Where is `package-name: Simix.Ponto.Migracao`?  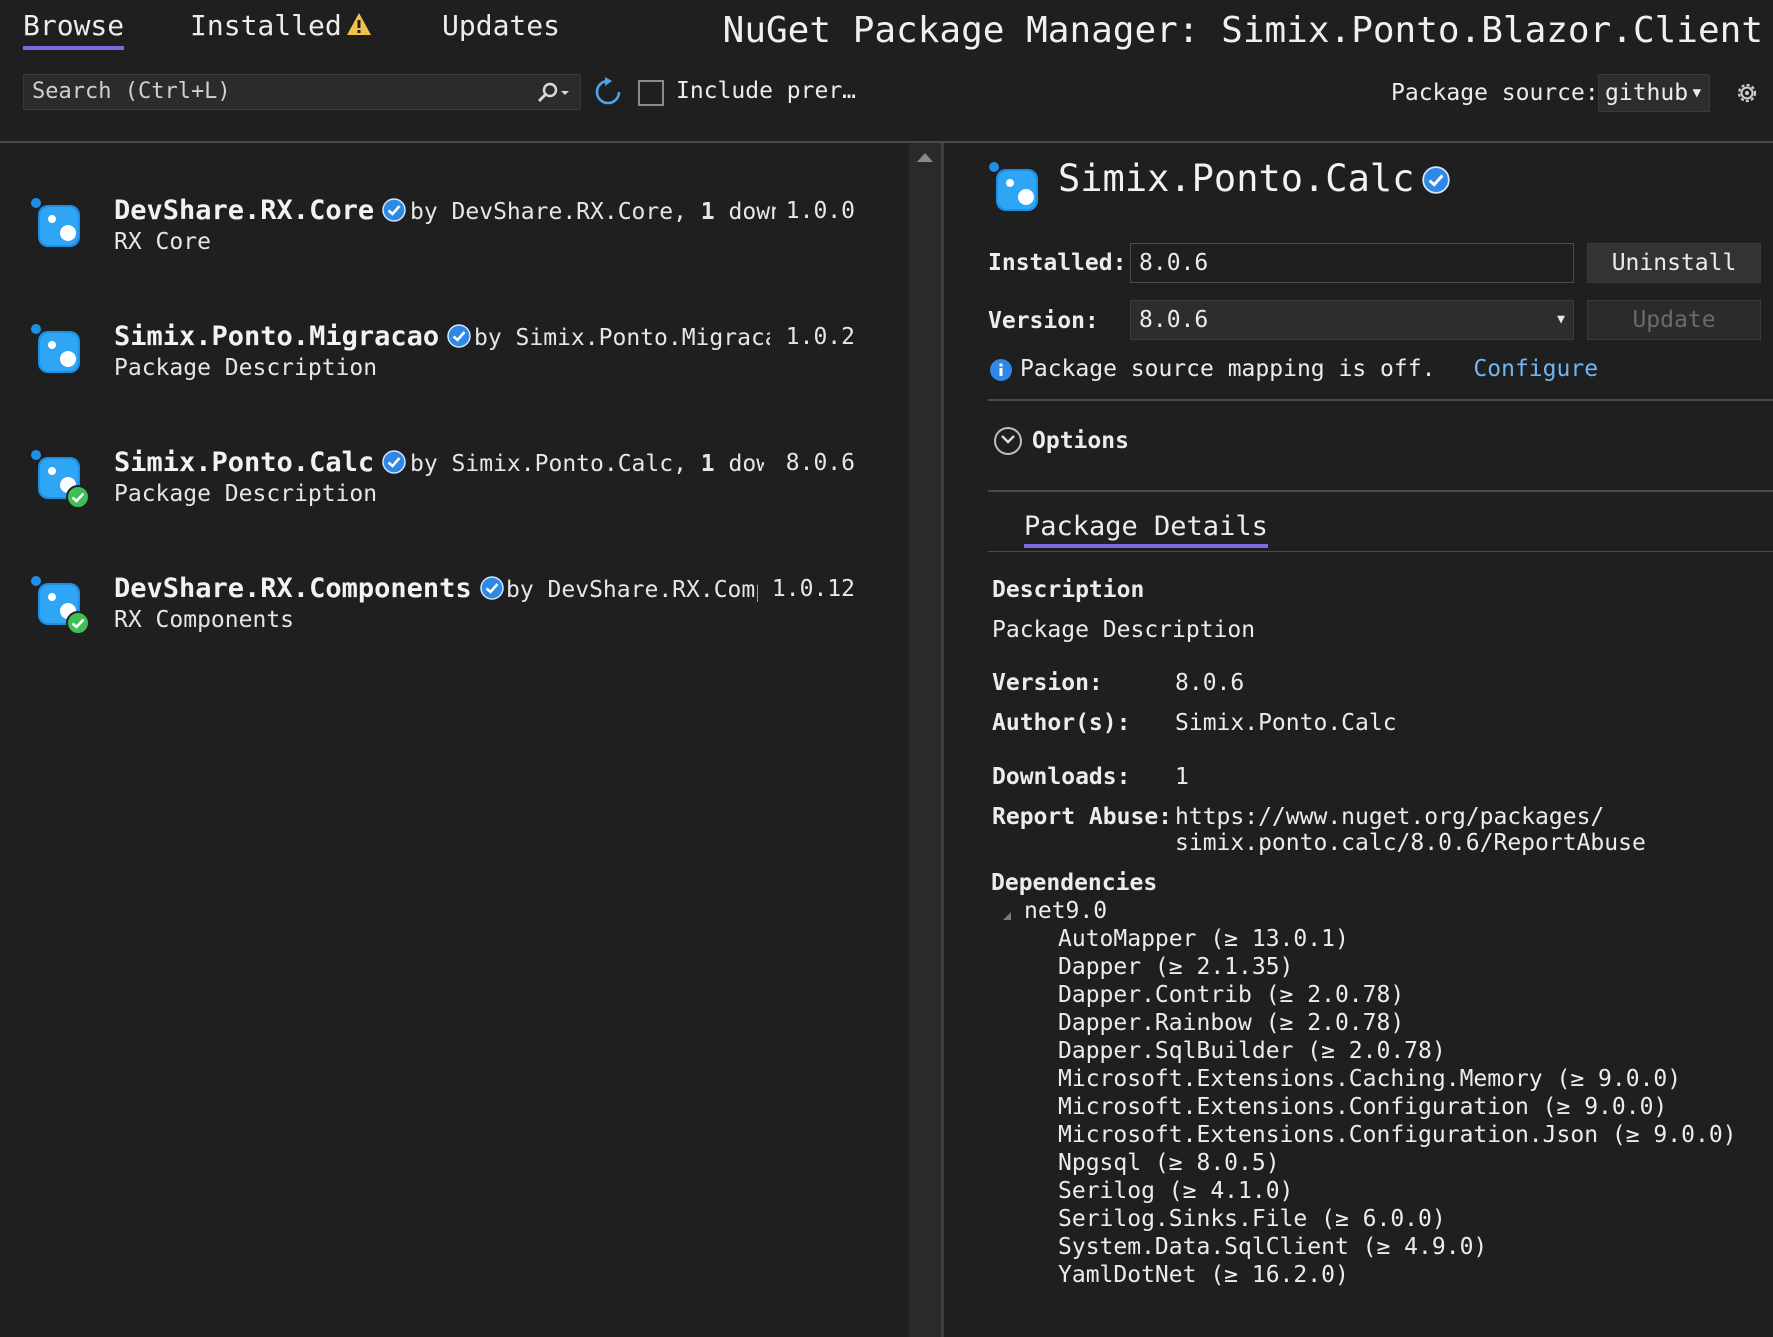 package-name: Simix.Ponto.Migracao is located at coordinates (292, 338).